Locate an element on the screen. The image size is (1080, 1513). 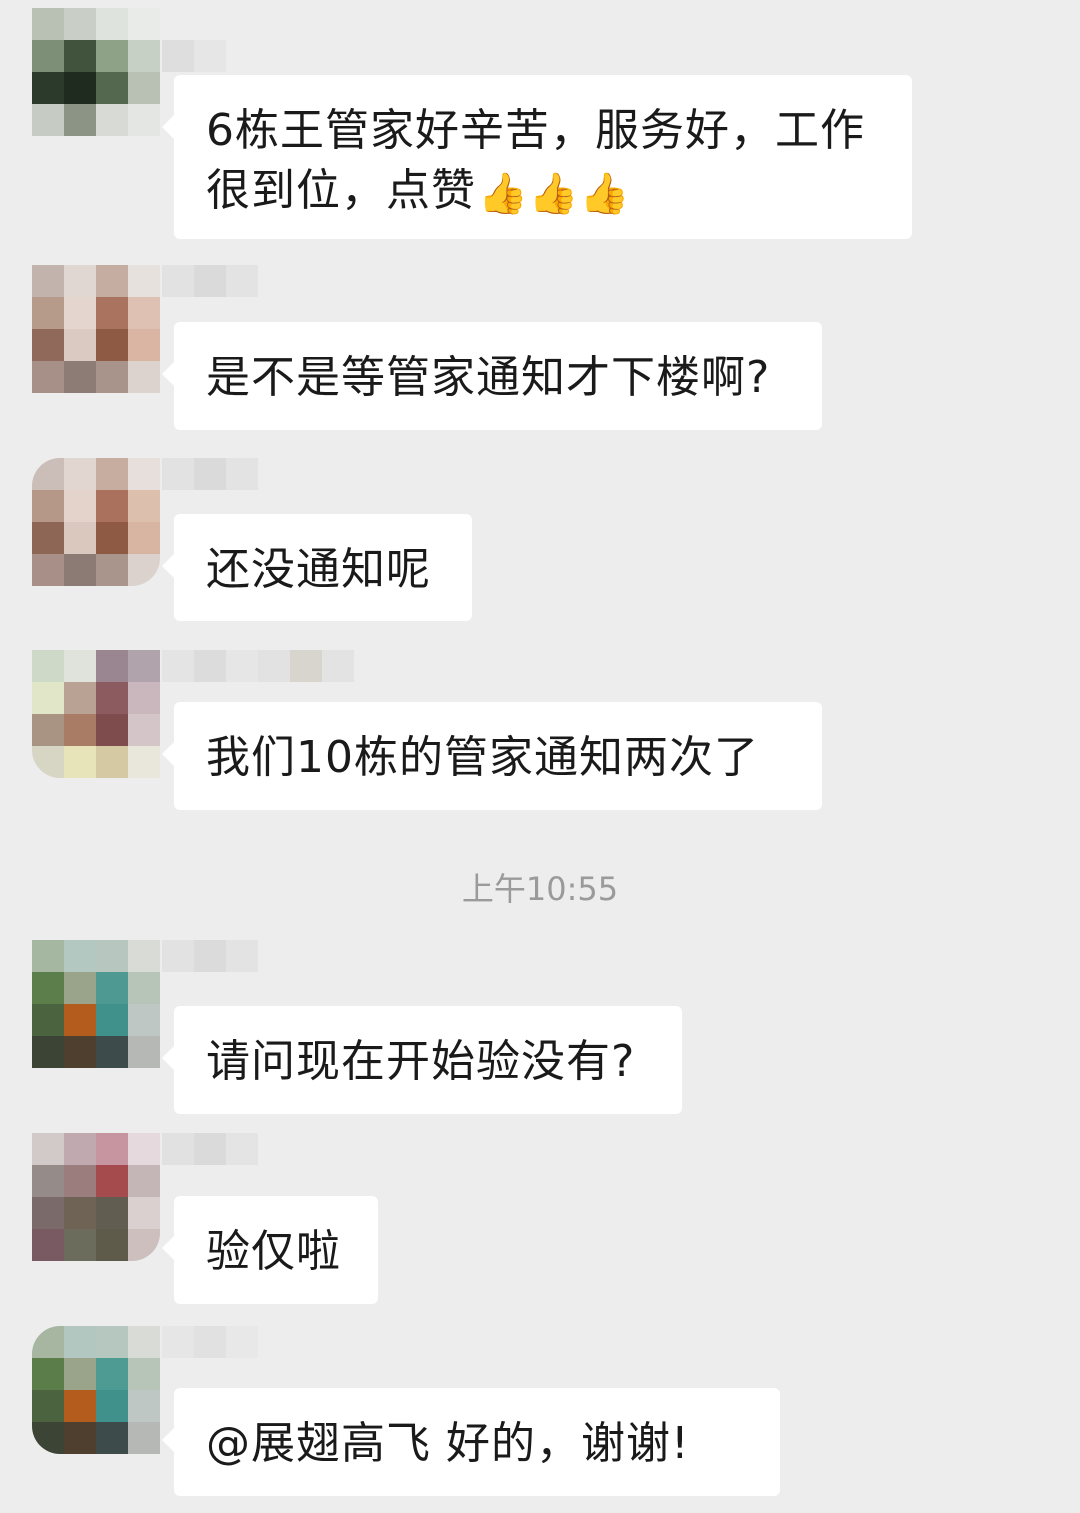
message-text: 是不是等管家通知才下楼啊? is located at coordinates (488, 377).